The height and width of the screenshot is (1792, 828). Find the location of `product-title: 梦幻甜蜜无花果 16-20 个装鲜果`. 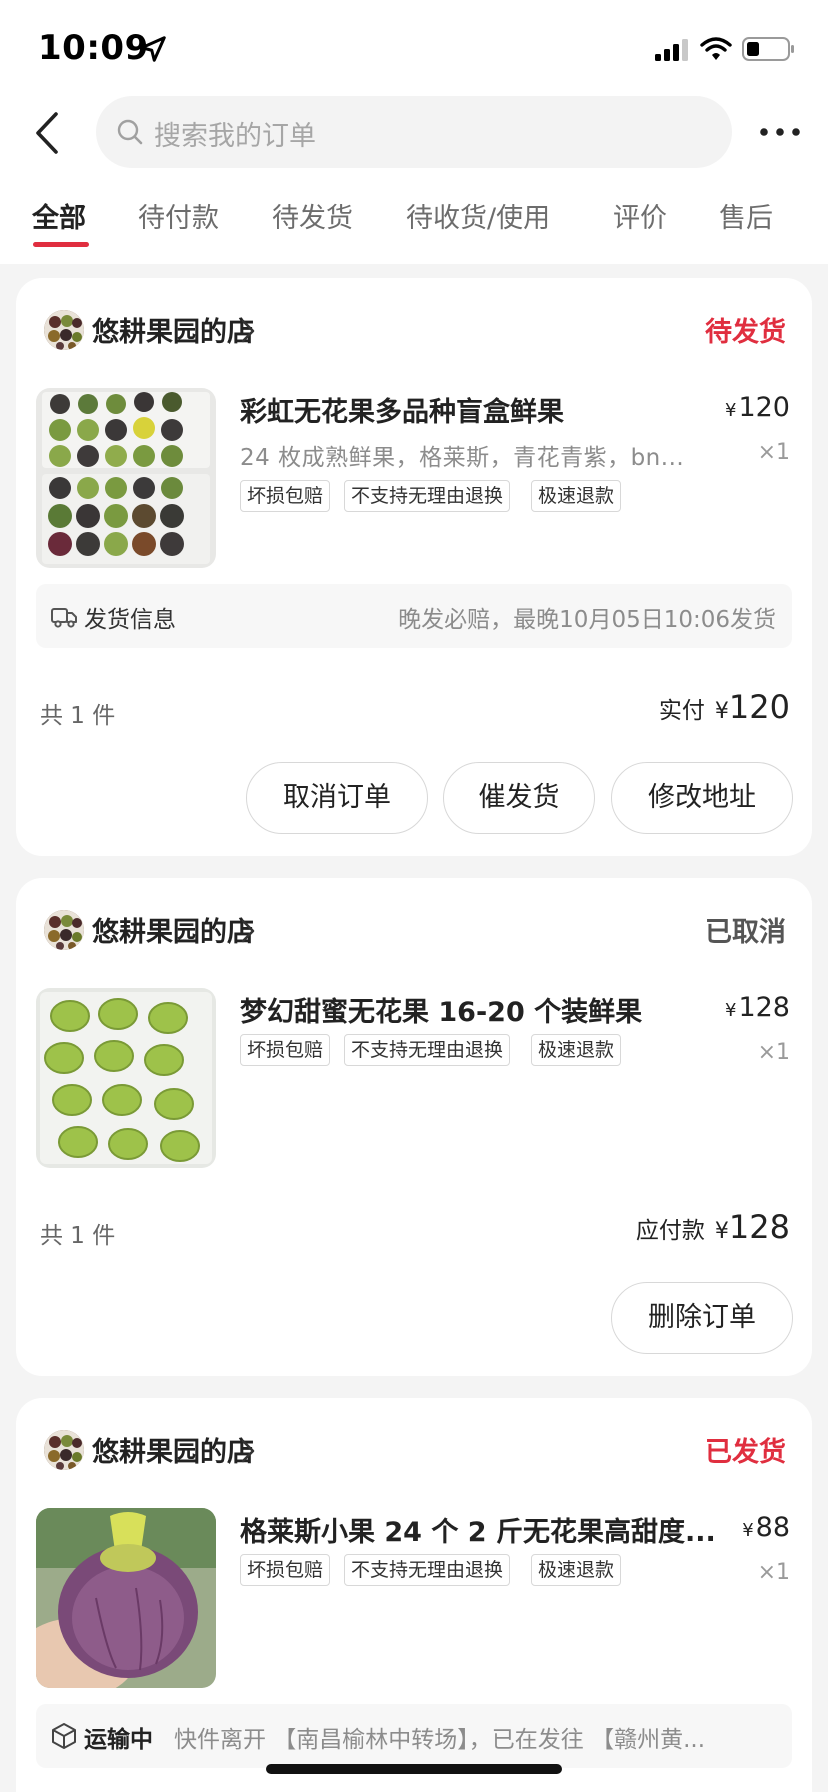

product-title: 梦幻甜蜜无花果 16-20 个装鲜果 is located at coordinates (460, 1009).